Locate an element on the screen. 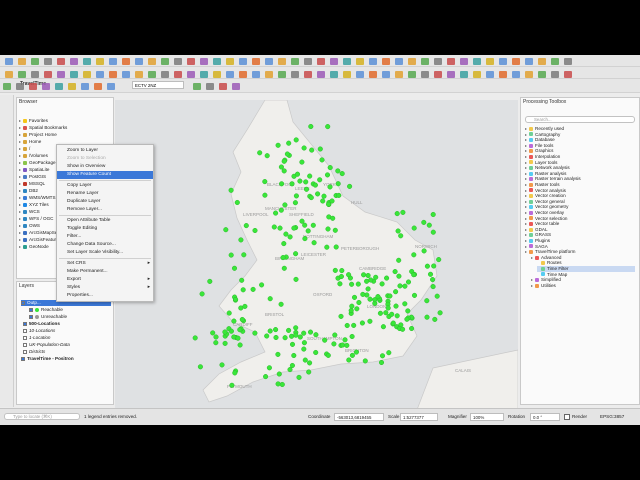 The image size is (640, 480). browser-item: ▸ MSSQL is located at coordinates (32, 184).